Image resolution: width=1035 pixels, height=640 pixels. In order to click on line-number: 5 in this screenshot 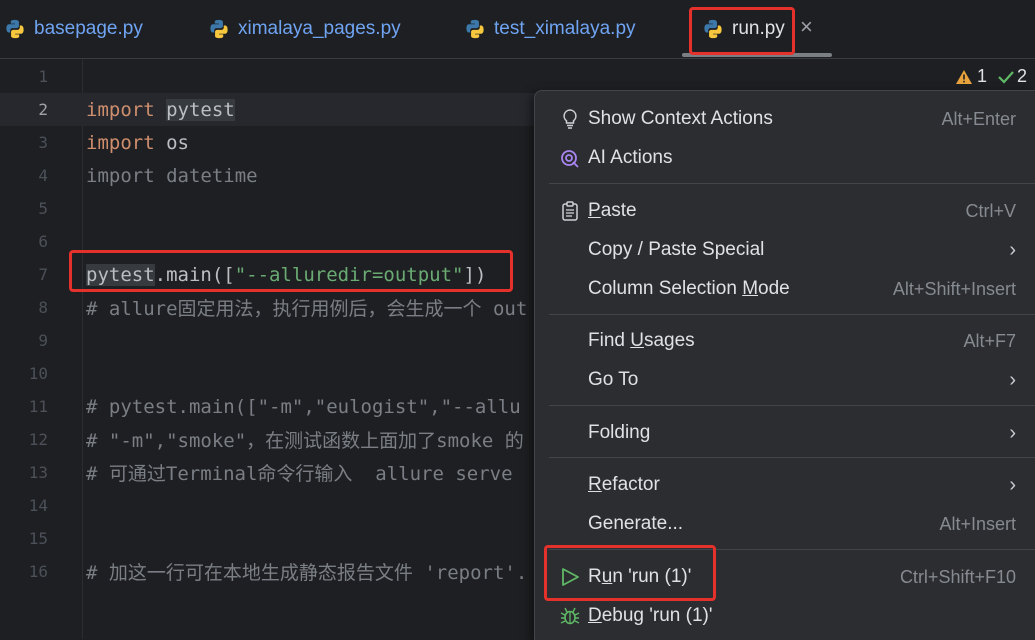, I will do `click(43, 208)`.